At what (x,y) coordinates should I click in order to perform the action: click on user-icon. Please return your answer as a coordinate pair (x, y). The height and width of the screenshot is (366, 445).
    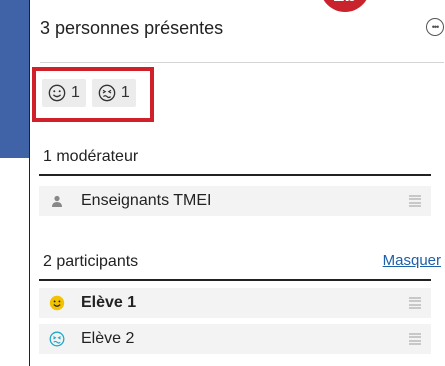
    Looking at the image, I should click on (57, 201).